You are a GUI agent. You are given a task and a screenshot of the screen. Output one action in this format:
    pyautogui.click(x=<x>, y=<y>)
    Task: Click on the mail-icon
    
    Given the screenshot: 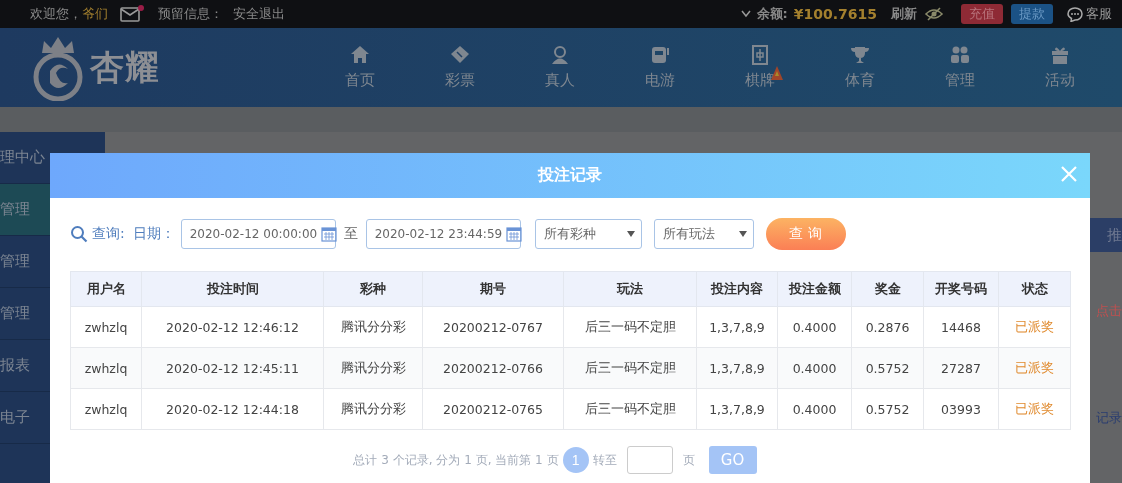 What is the action you would take?
    pyautogui.click(x=130, y=14)
    